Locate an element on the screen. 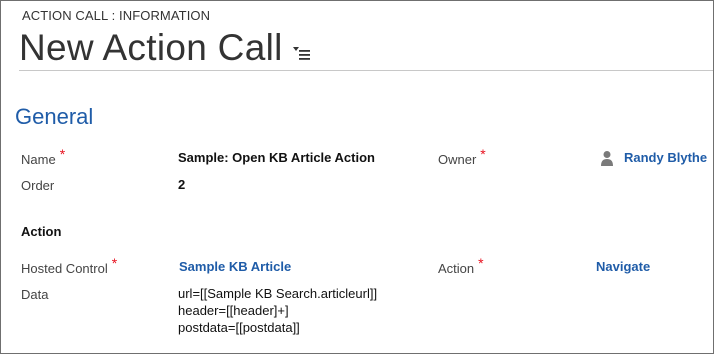 This screenshot has width=716, height=356. owner-label: Owner * is located at coordinates (462, 156).